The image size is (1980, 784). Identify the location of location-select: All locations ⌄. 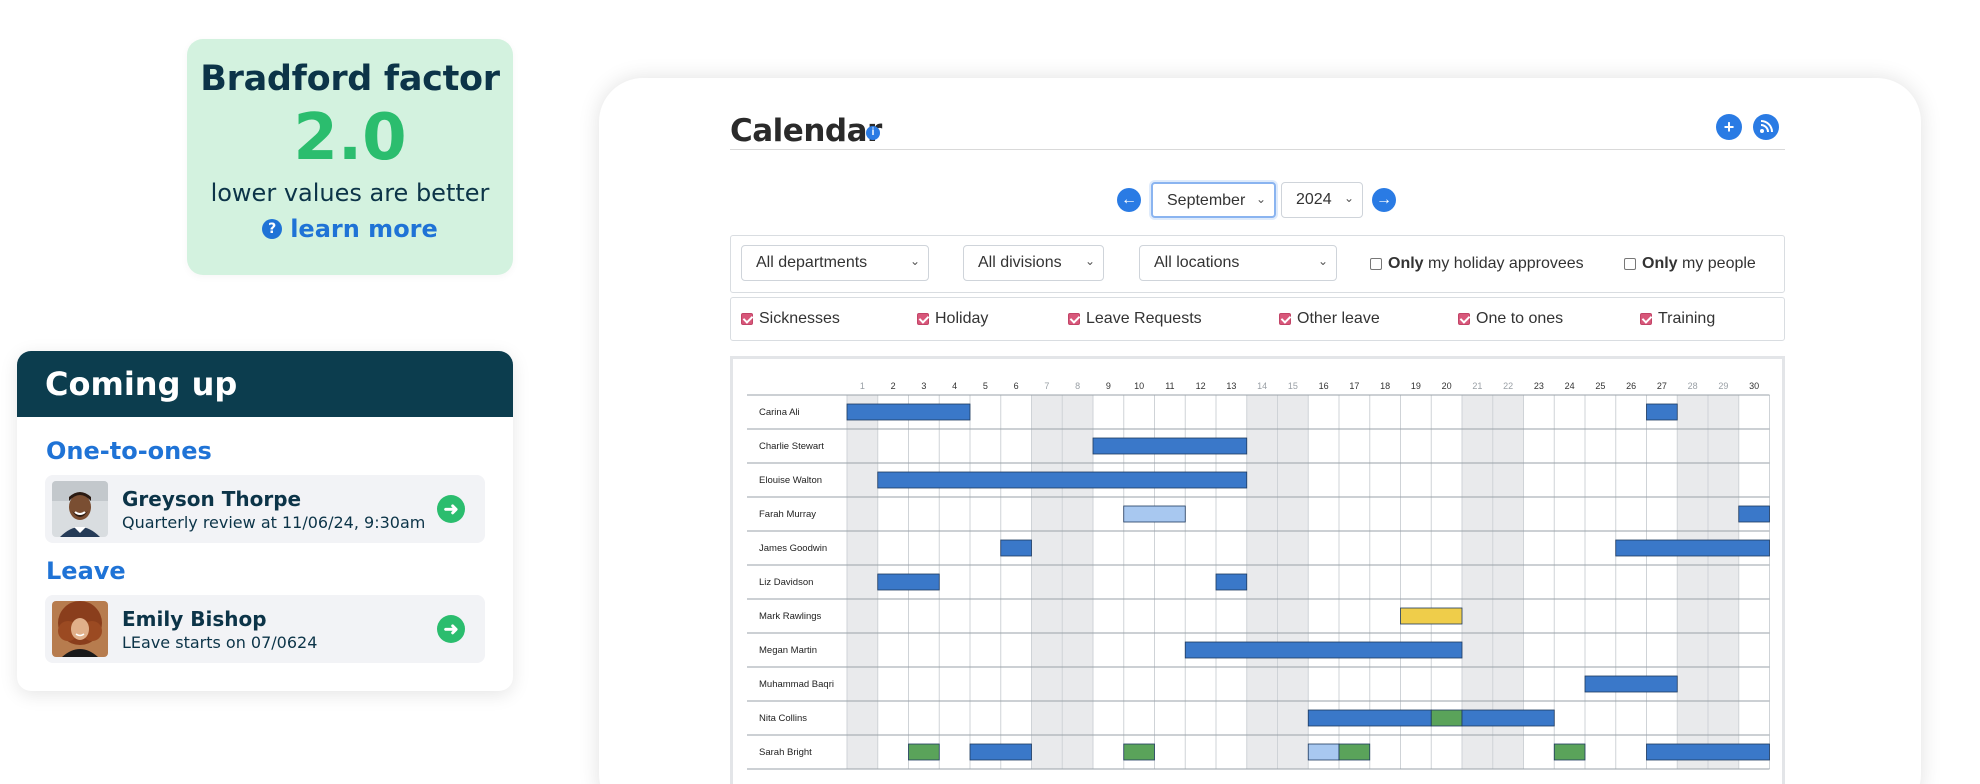
(1238, 263).